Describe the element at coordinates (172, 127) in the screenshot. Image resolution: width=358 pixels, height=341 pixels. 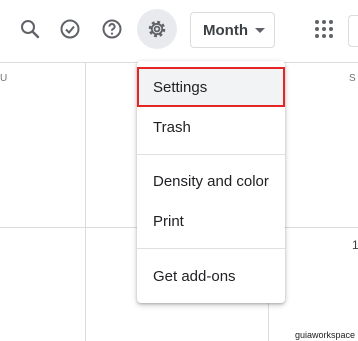
I see `menu-item-label: Trash` at that location.